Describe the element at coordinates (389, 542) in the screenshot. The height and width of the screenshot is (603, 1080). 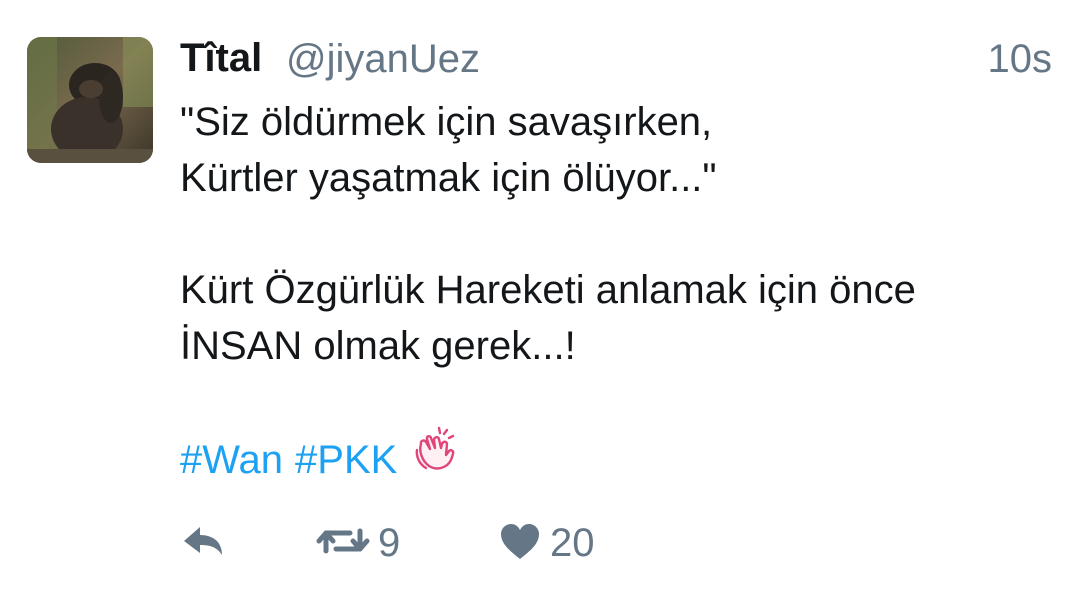
I see `retweet-count: 9` at that location.